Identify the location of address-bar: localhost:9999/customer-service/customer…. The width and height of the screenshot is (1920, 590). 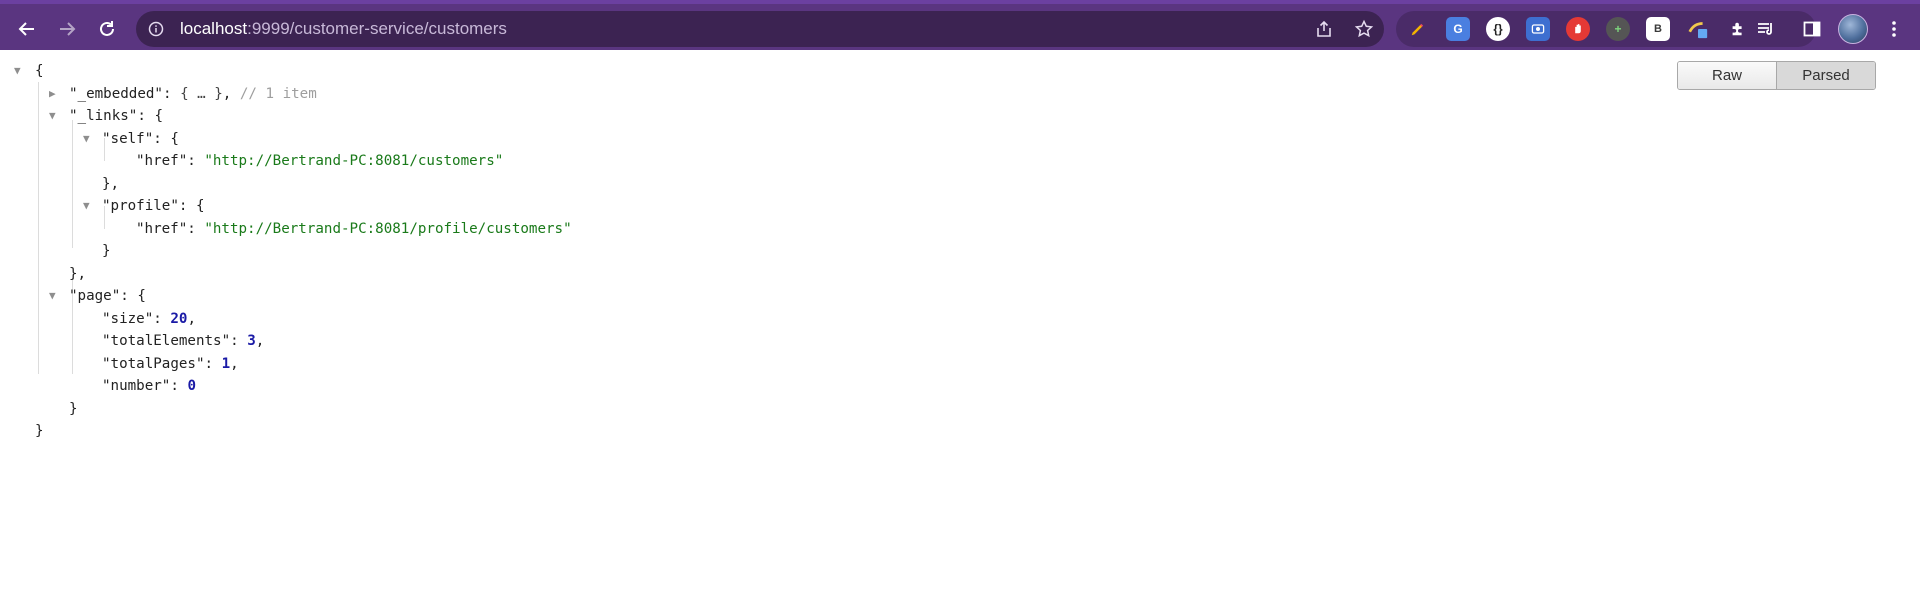
(760, 29).